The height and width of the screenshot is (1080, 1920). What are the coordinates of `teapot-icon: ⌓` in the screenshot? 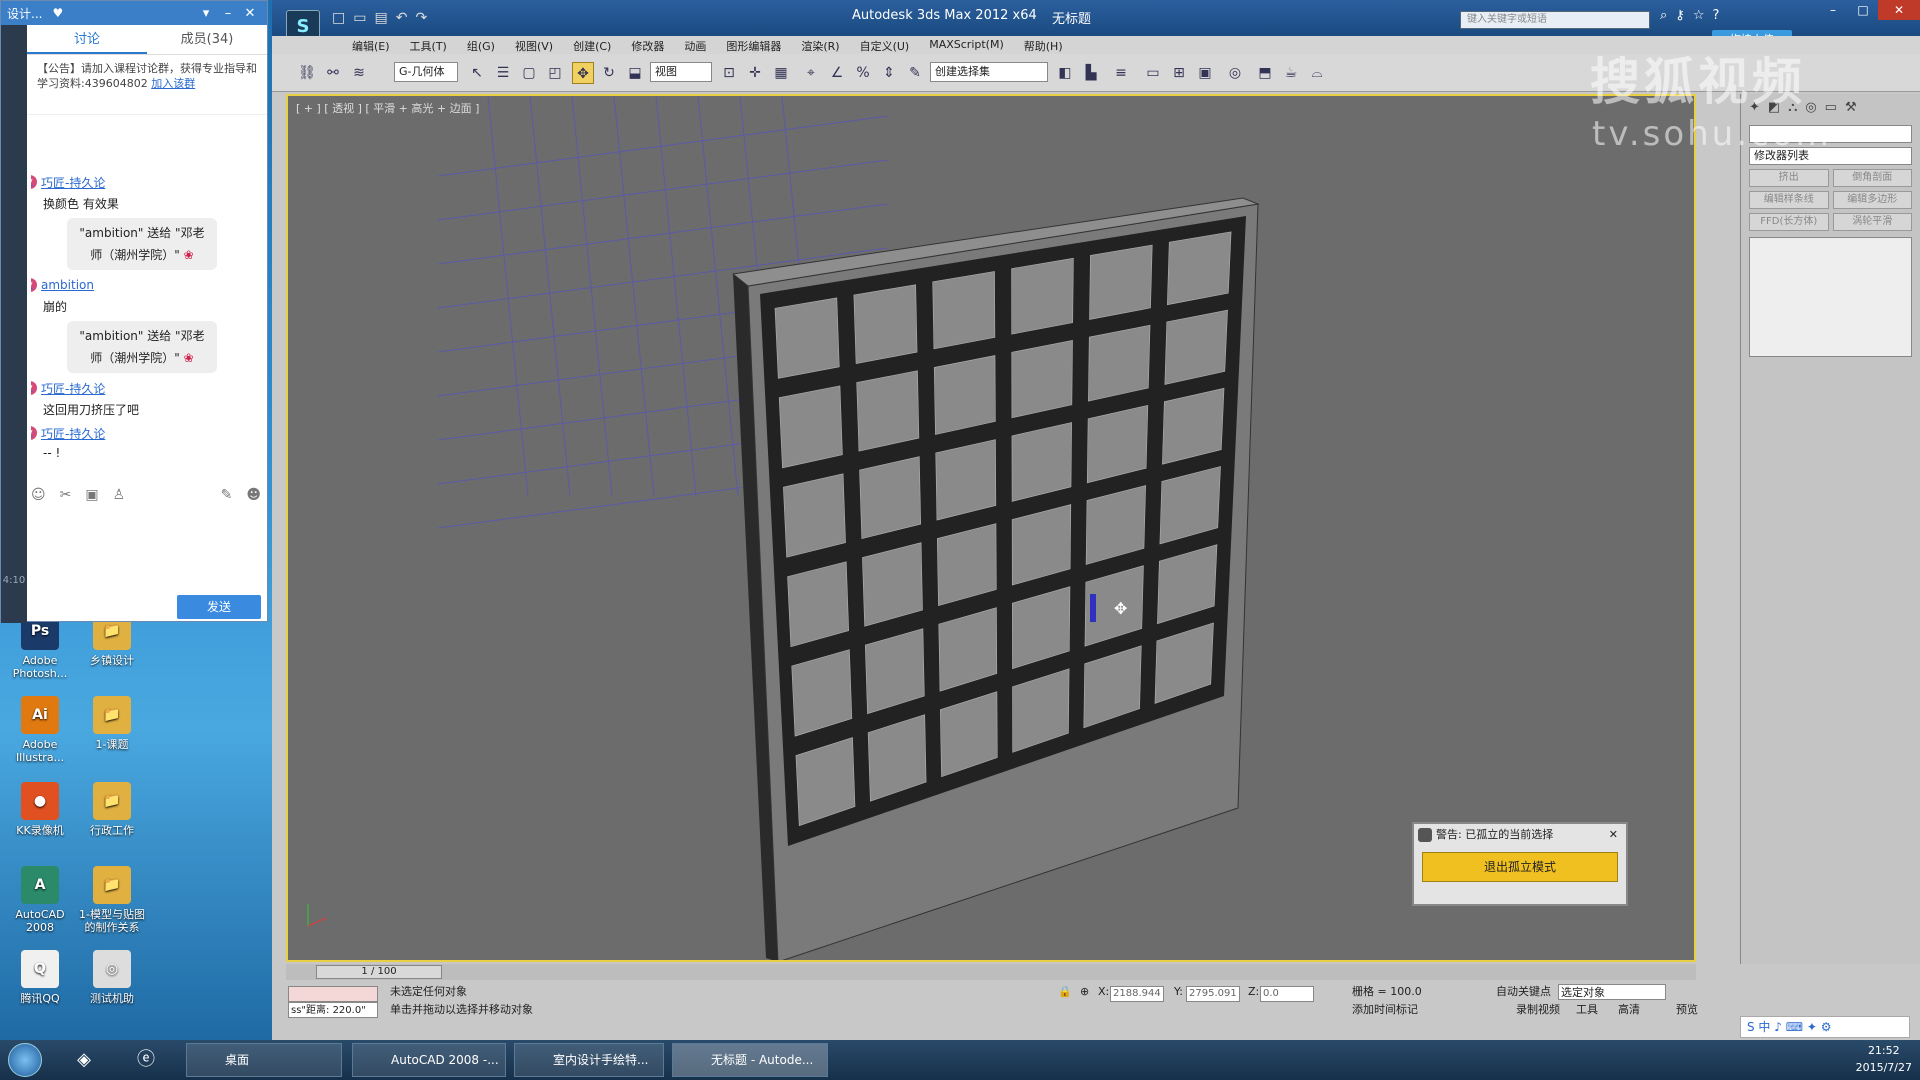 It's located at (1317, 73).